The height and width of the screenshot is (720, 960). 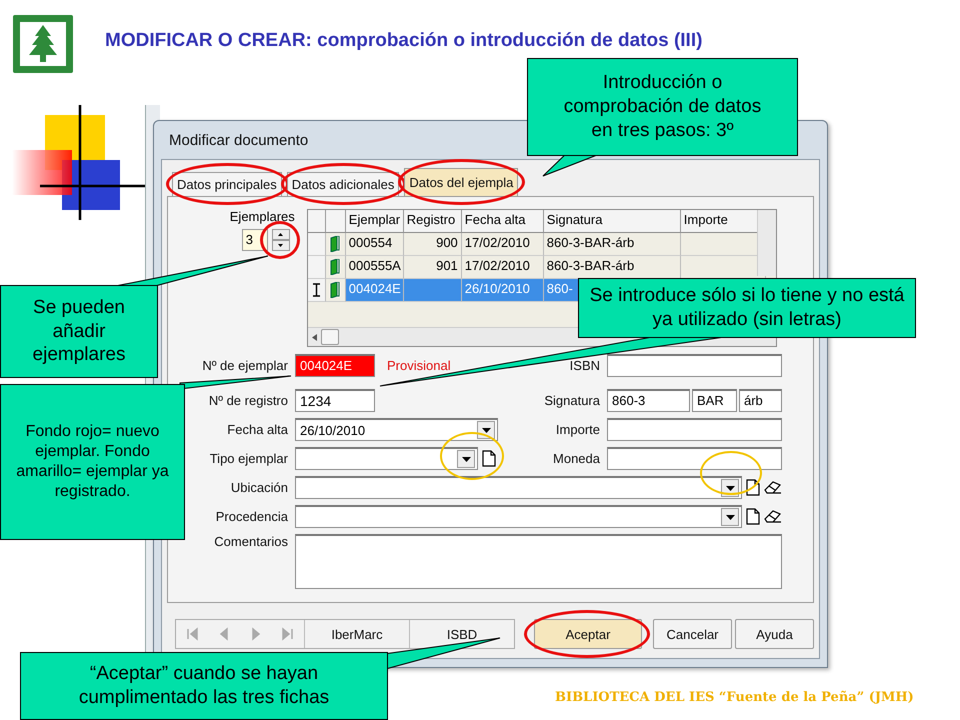 What do you see at coordinates (538, 561) in the screenshot?
I see `comments-field` at bounding box center [538, 561].